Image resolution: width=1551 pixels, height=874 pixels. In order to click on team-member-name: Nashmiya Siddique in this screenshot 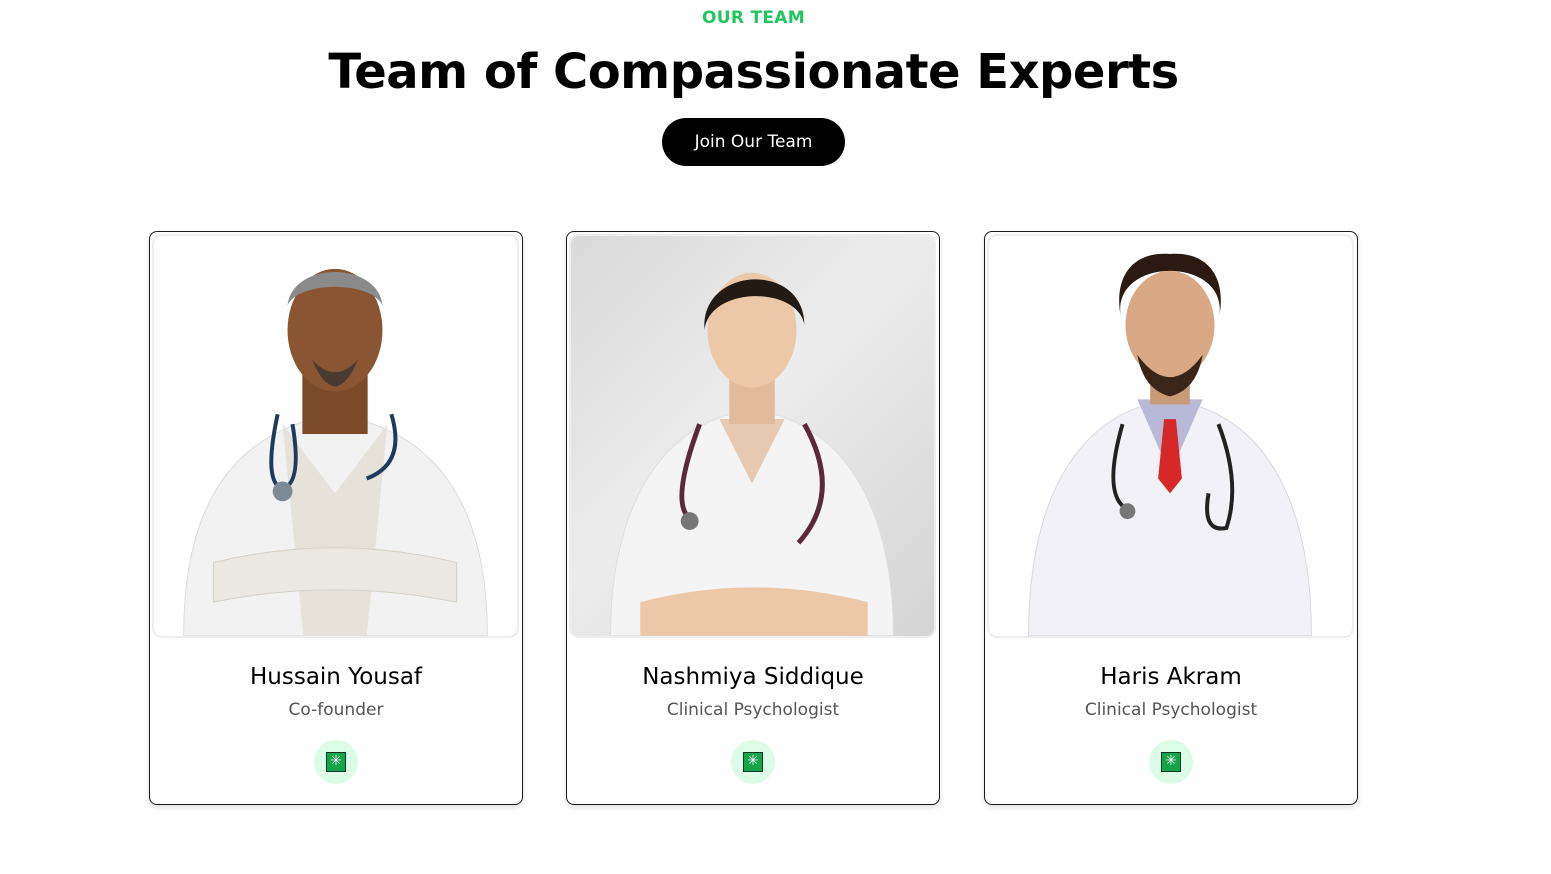, I will do `click(753, 677)`.